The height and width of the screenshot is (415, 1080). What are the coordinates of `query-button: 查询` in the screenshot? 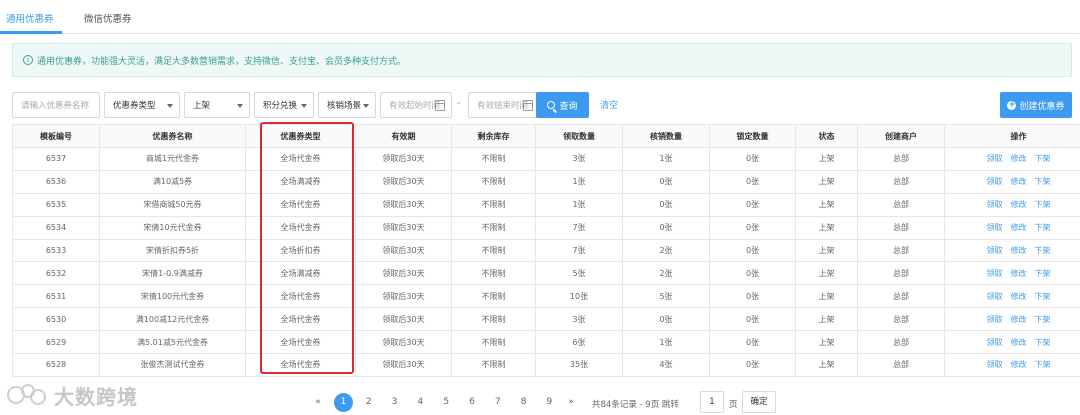 It's located at (562, 105).